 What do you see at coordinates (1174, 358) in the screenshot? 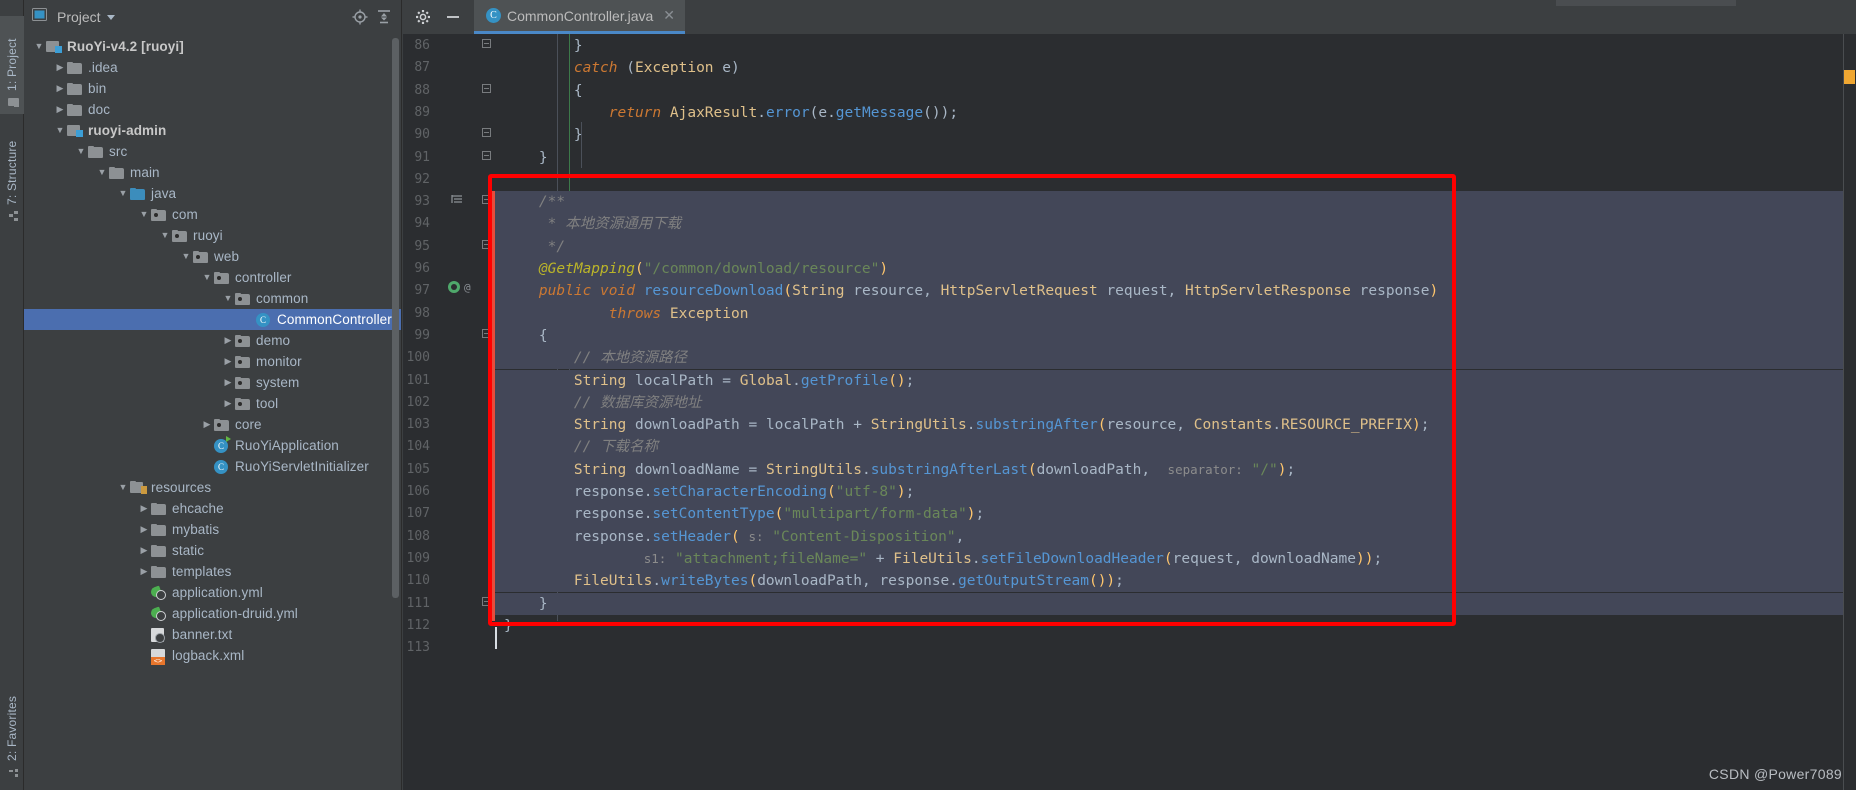
I see `code-line: // 本地资源路径` at bounding box center [1174, 358].